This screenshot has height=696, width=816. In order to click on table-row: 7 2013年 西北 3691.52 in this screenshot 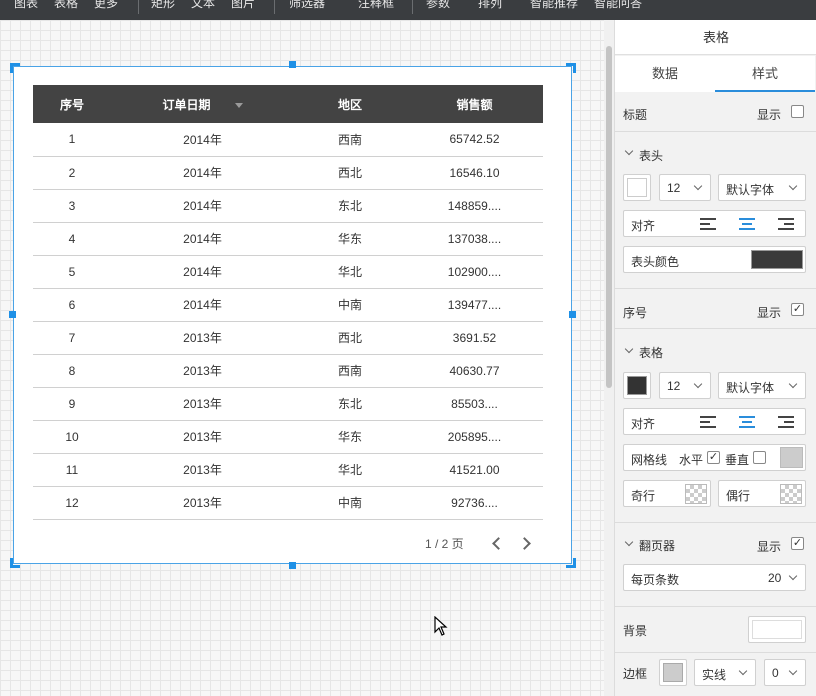, I will do `click(288, 338)`.